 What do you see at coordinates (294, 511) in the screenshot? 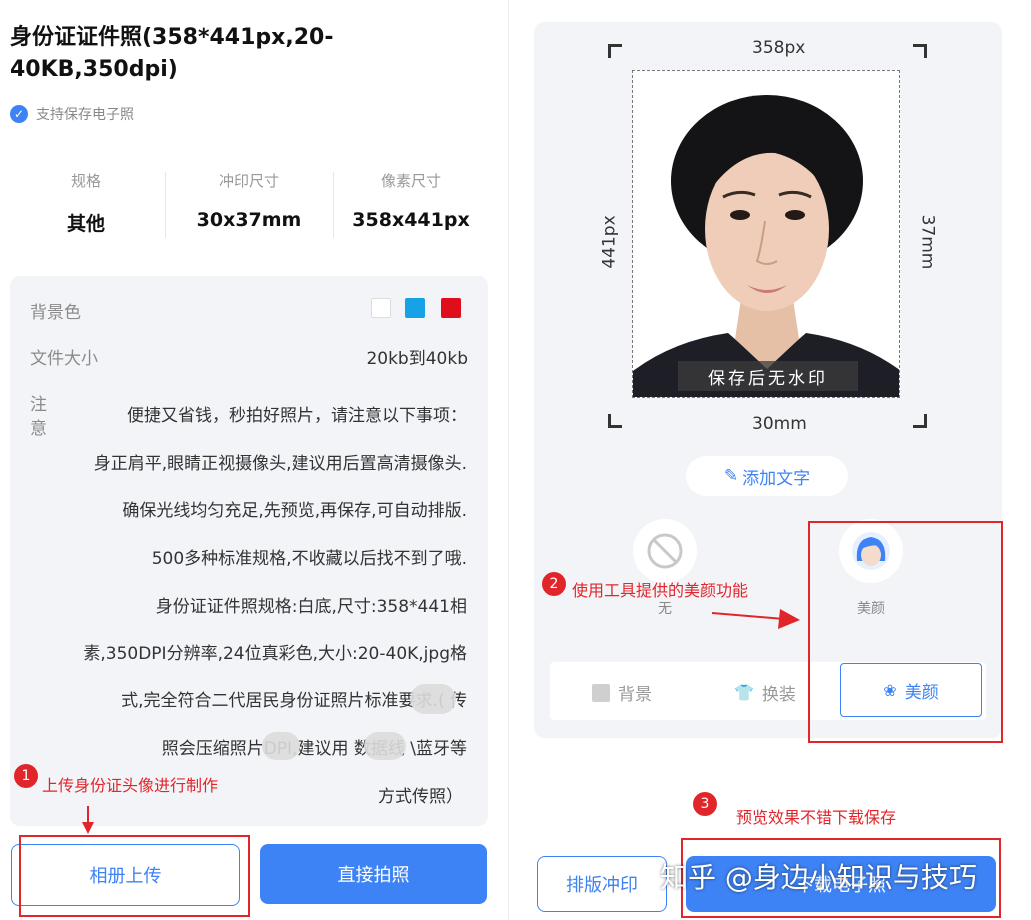
I see `note-line: 确保光线均匀充足,先预览,再保存,可自动排版.` at bounding box center [294, 511].